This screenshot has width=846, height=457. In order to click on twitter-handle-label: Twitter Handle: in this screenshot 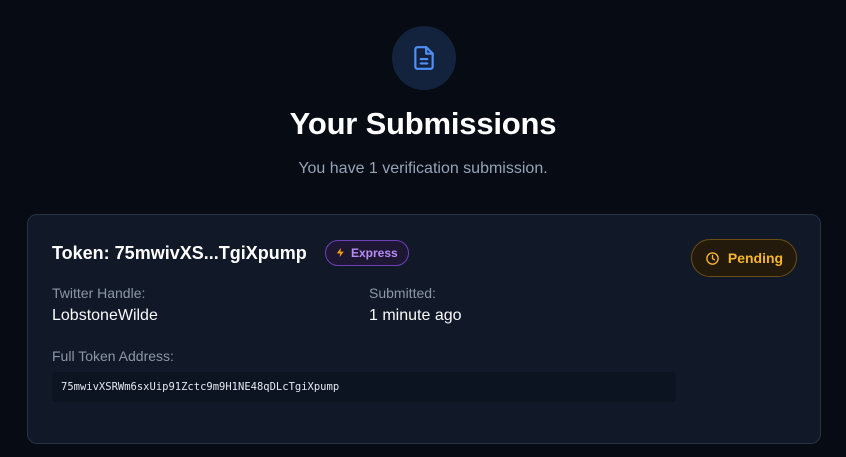, I will do `click(99, 293)`.